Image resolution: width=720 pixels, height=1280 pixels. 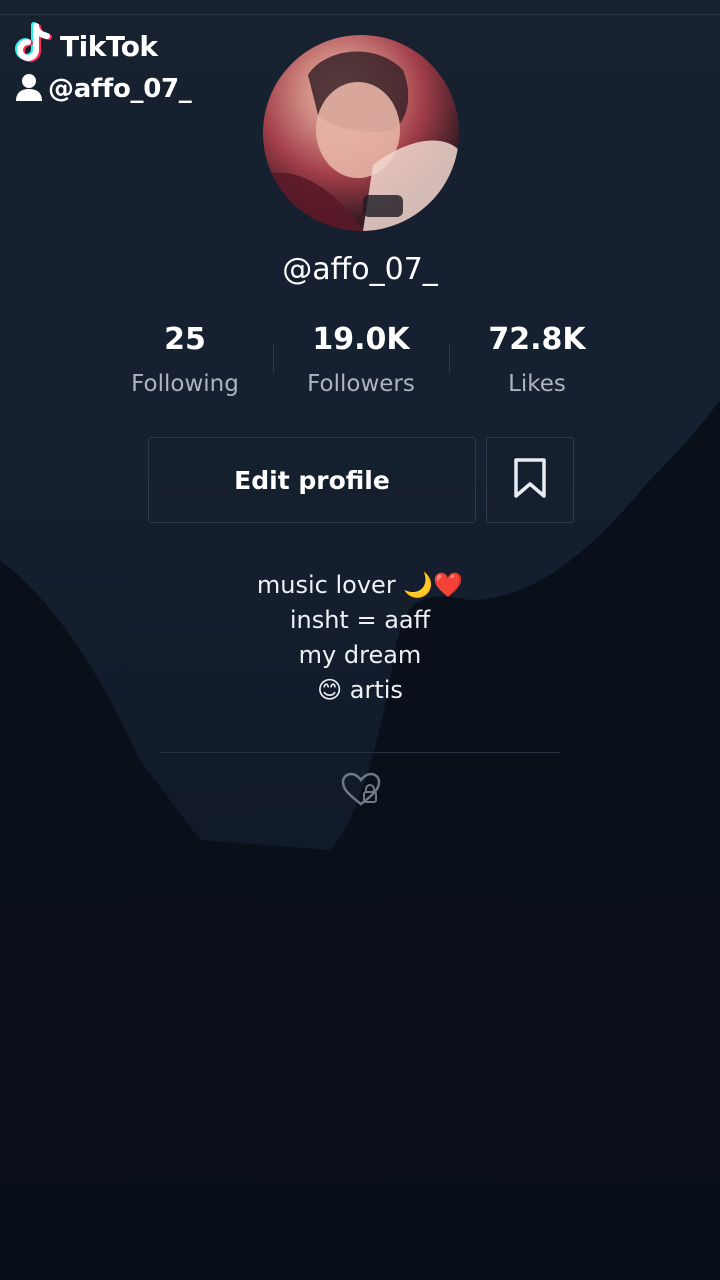 I want to click on bio-line: 😊 artis, so click(x=360, y=690).